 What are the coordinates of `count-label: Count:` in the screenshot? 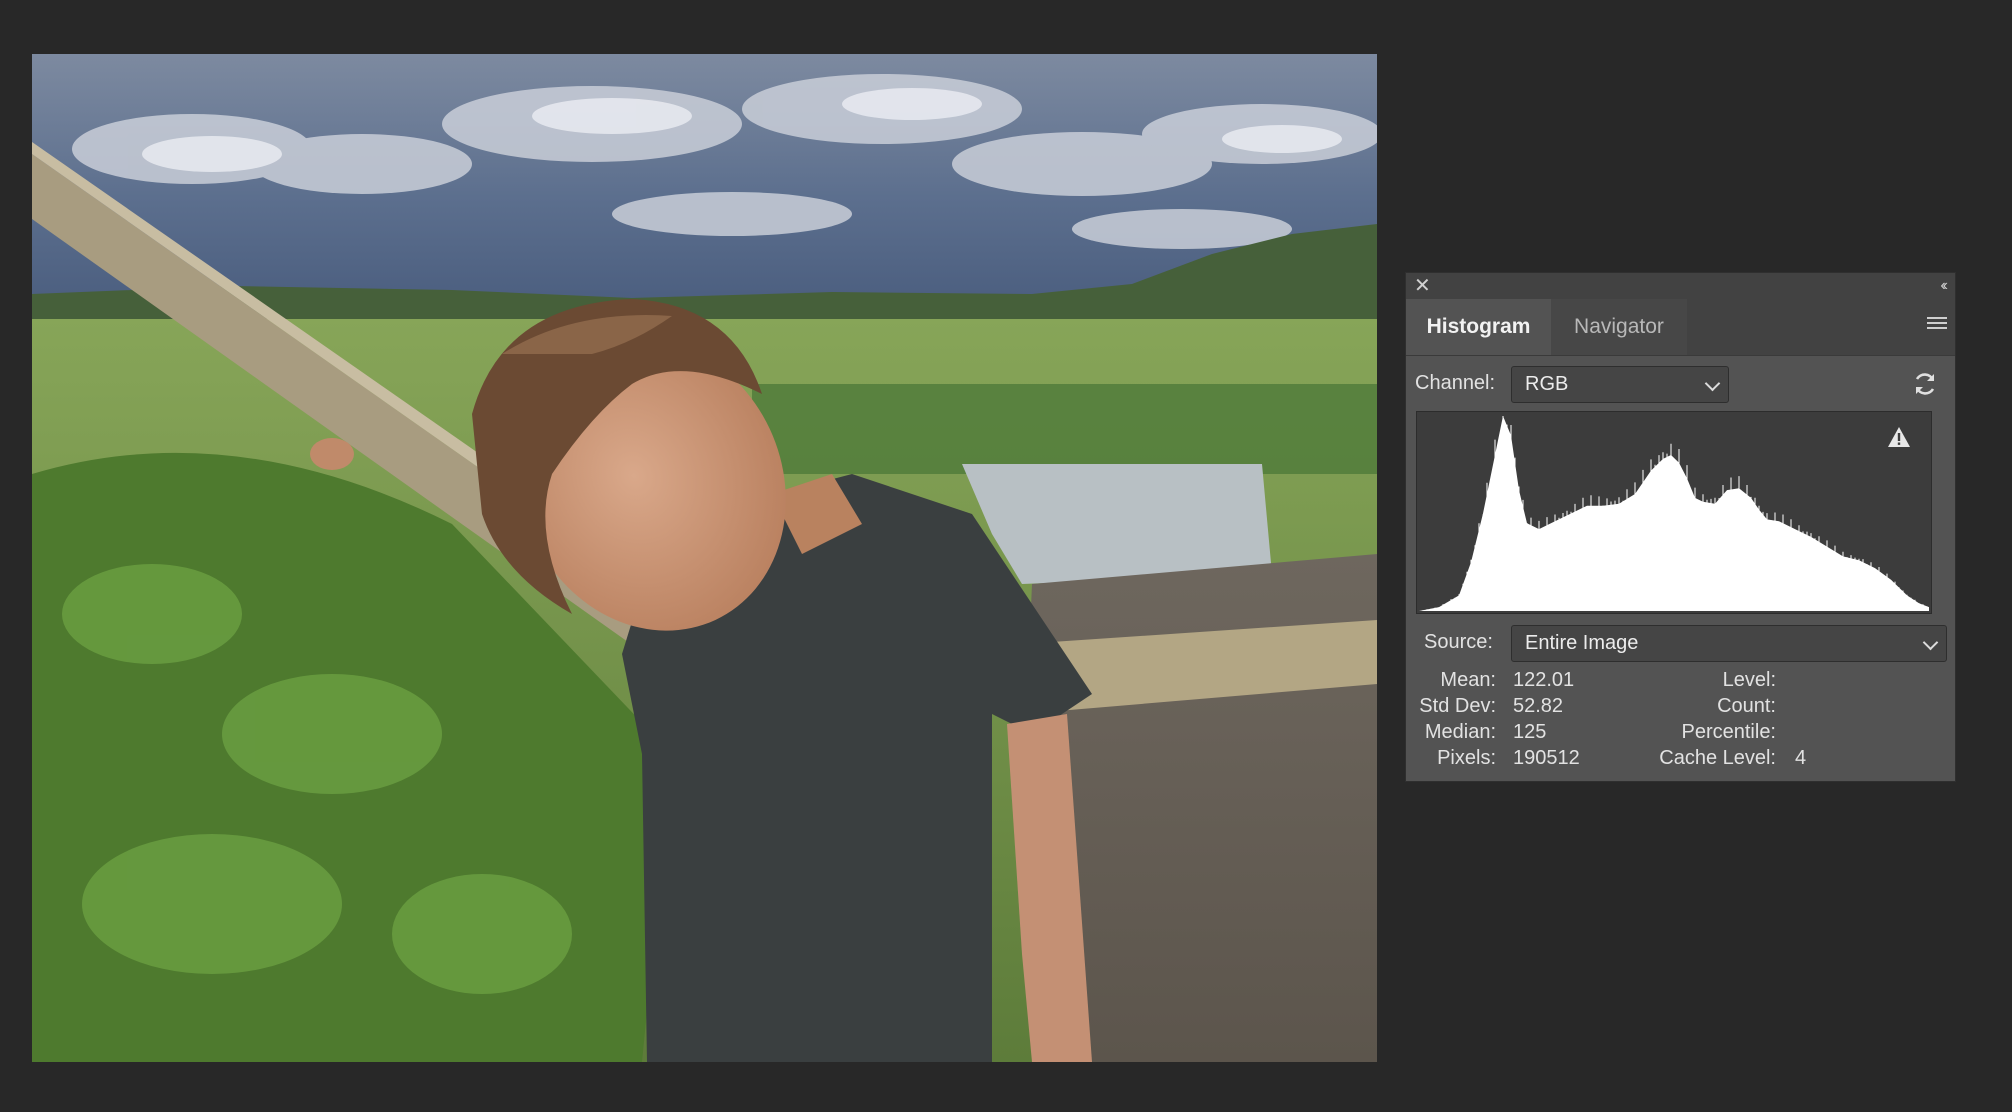 It's located at (1746, 706).